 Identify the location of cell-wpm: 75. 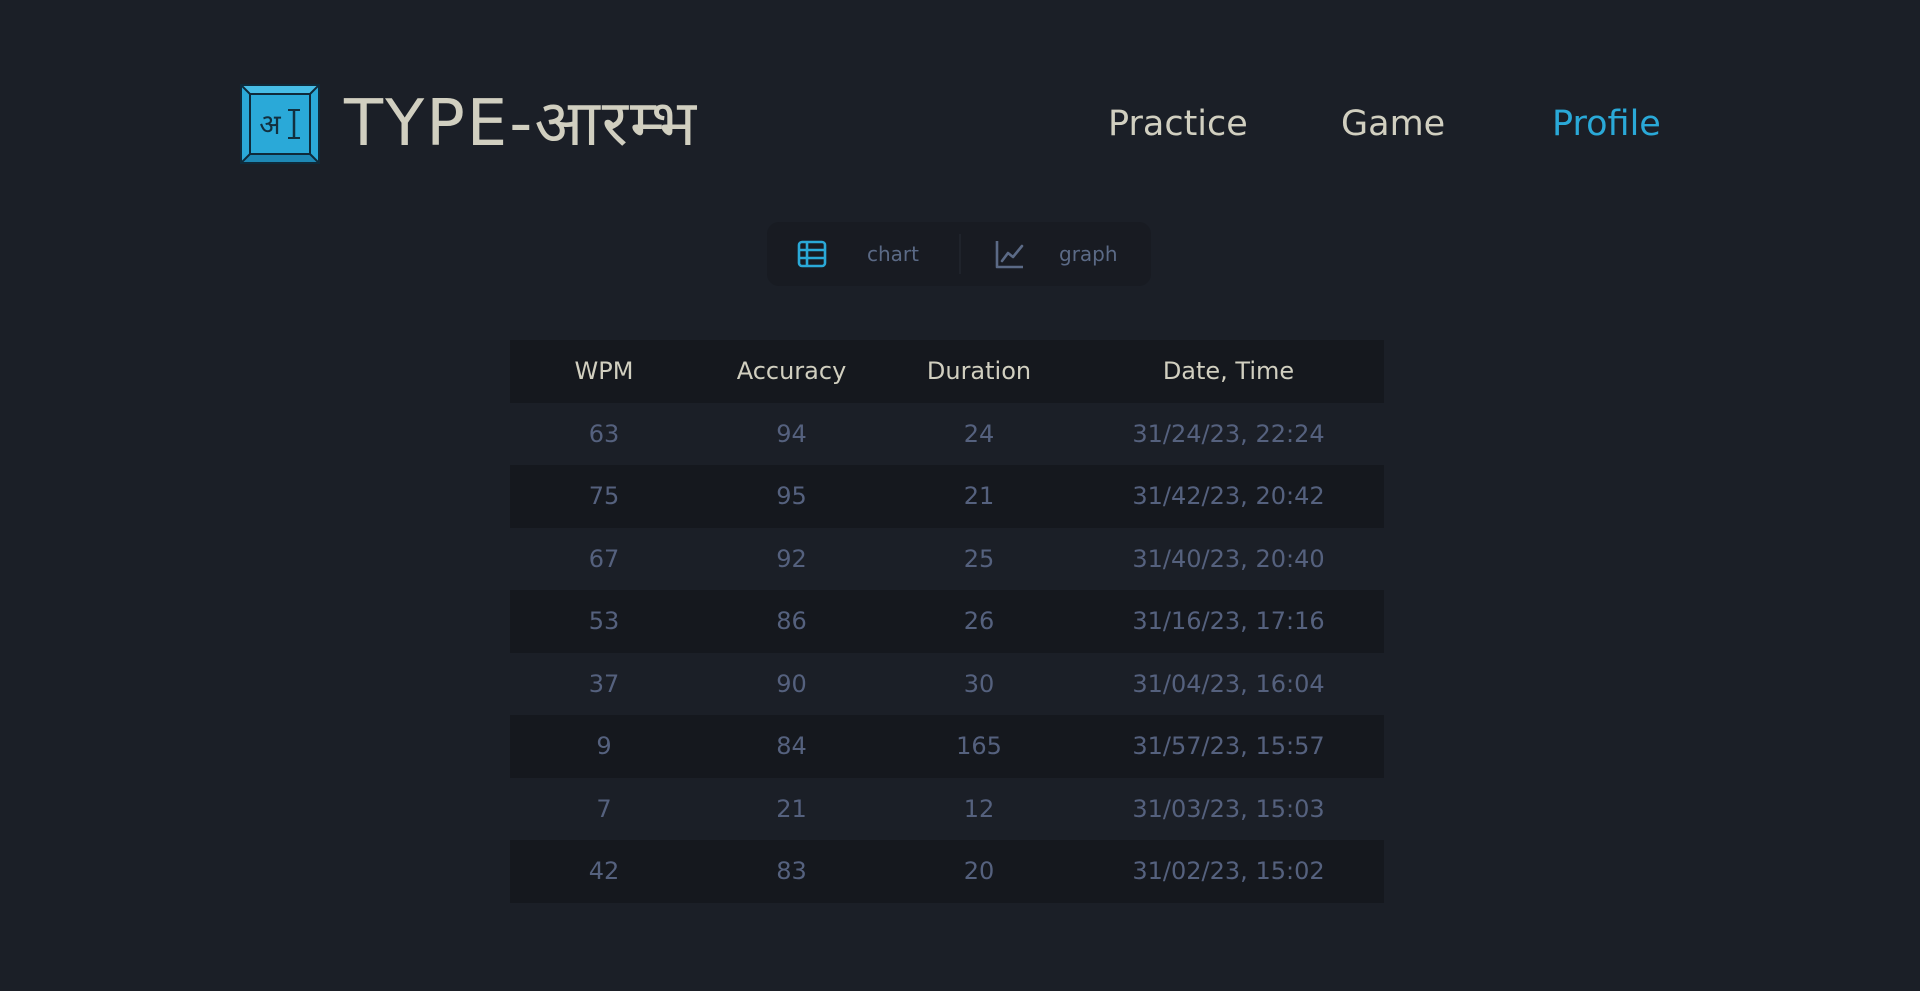
(604, 496).